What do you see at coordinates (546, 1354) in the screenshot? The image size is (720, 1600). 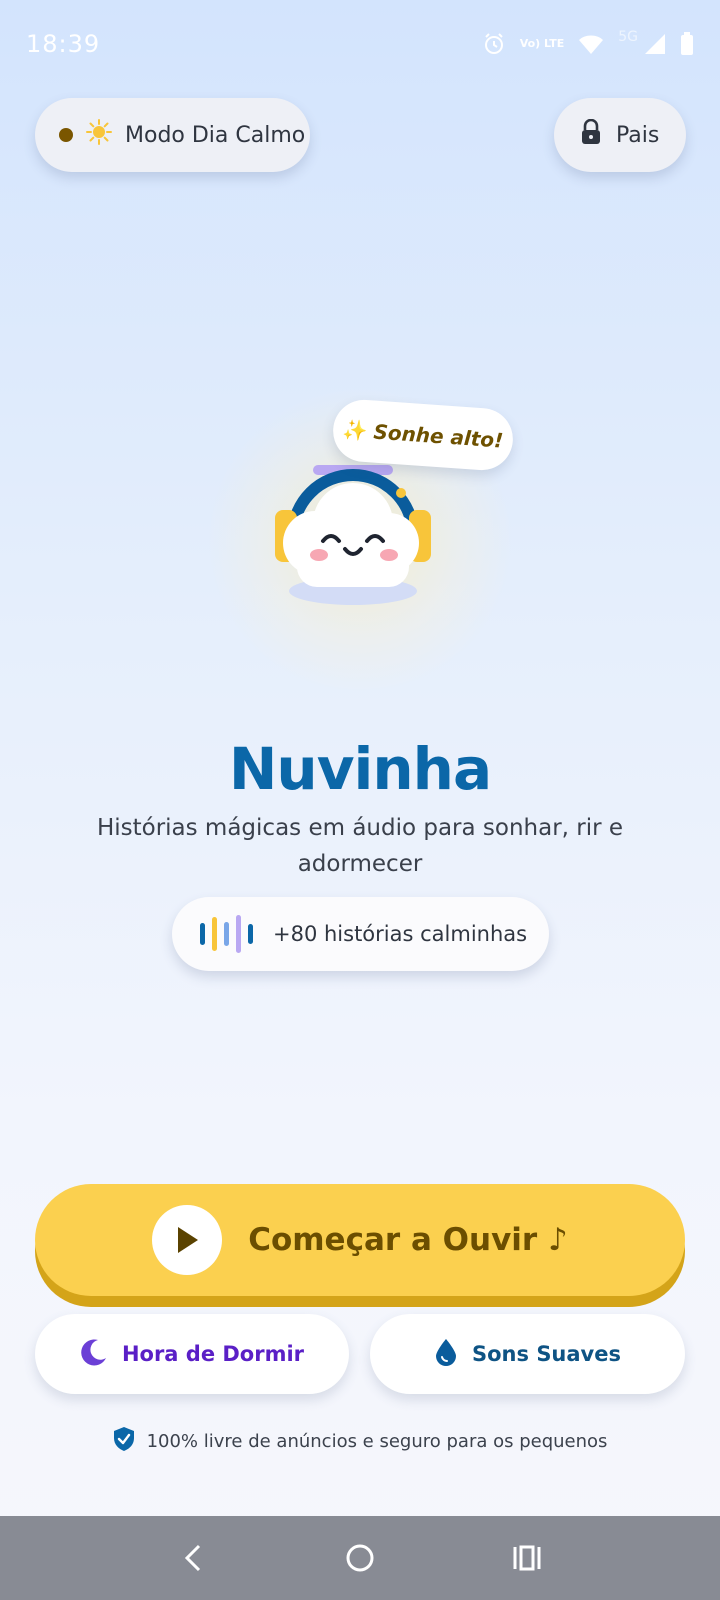 I see `soft-sounds-label: Sons Suaves` at bounding box center [546, 1354].